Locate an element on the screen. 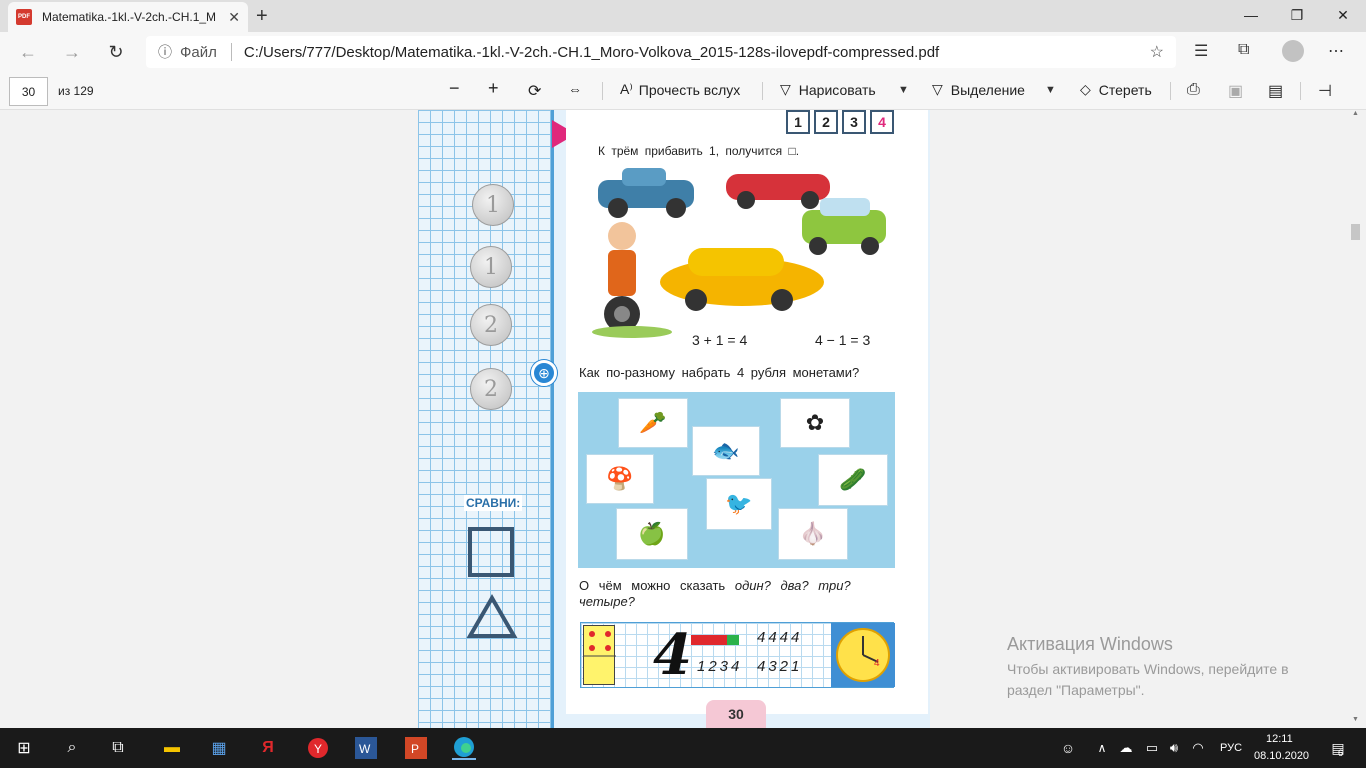 This screenshot has height=768, width=1366. garlic-card: 🧄 is located at coordinates (813, 534).